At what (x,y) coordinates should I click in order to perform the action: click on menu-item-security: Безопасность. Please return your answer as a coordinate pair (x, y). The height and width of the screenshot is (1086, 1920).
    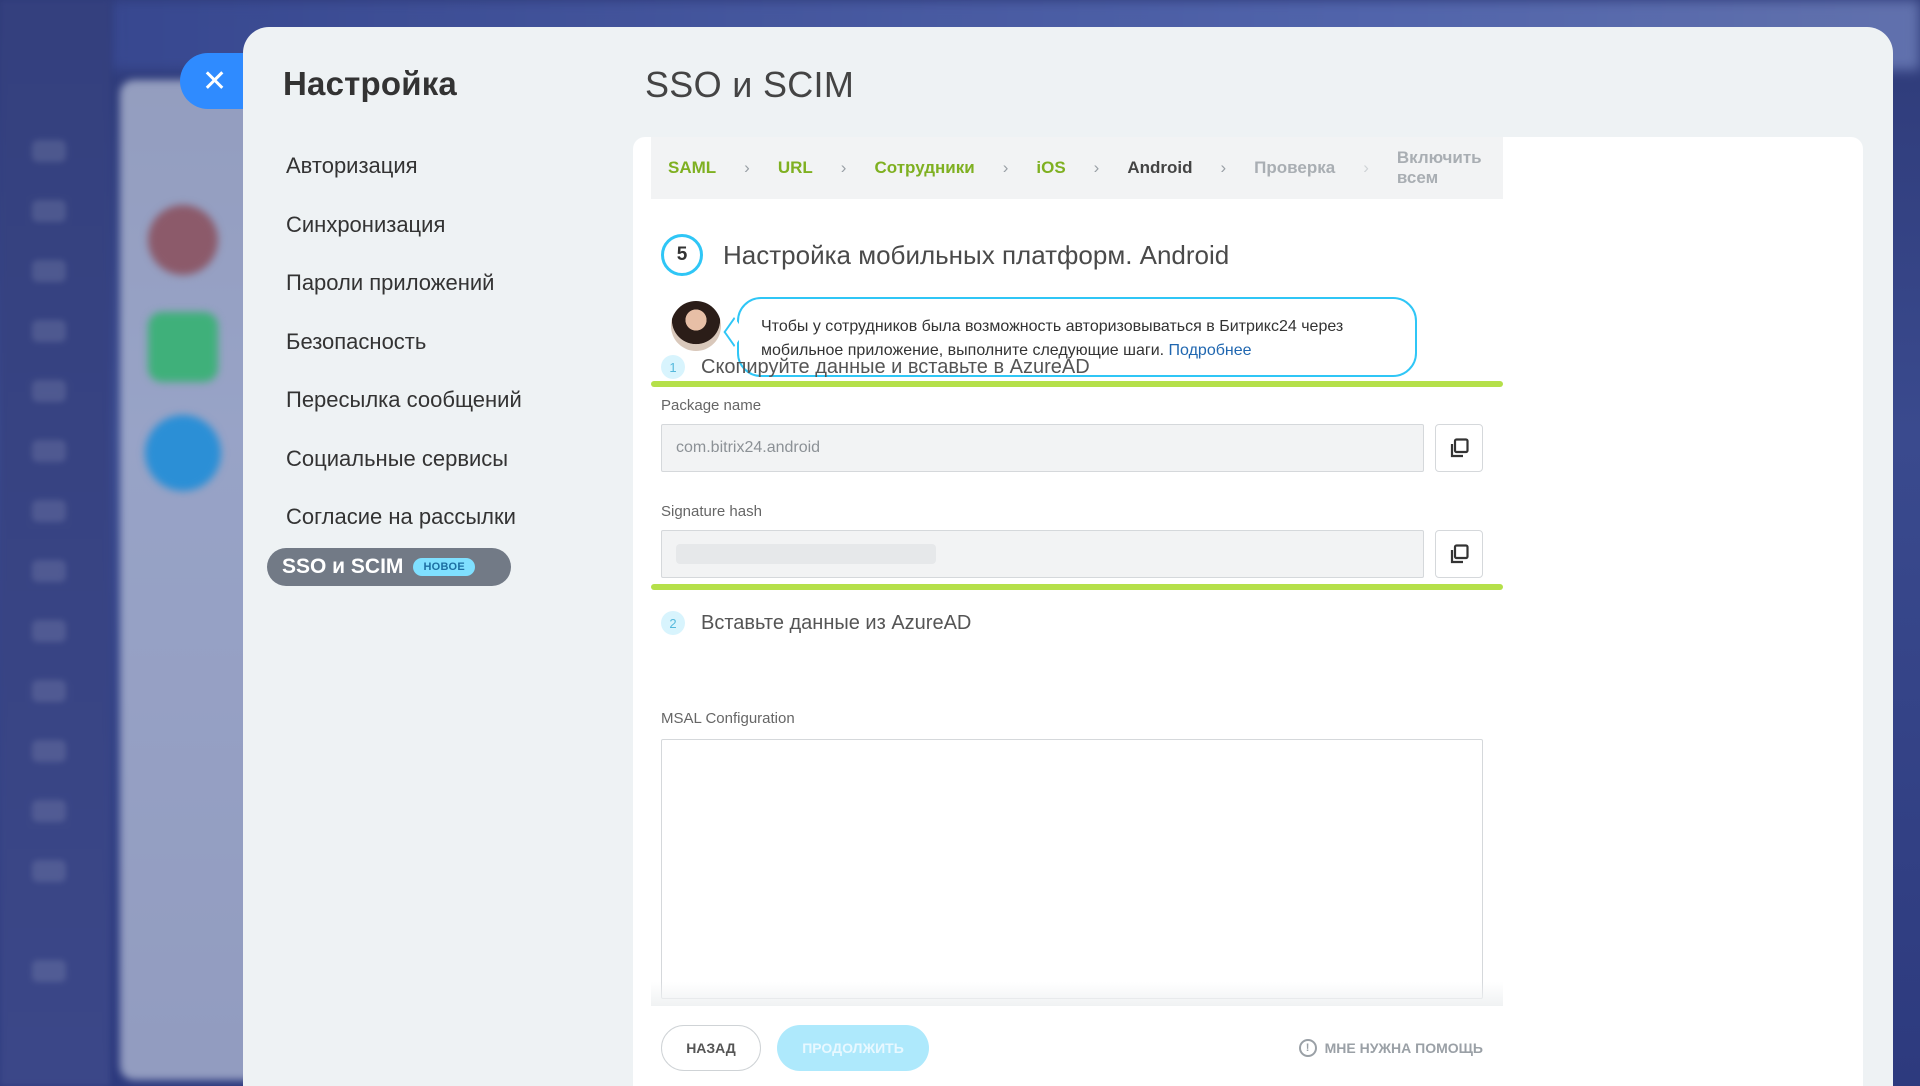
    Looking at the image, I should click on (397, 342).